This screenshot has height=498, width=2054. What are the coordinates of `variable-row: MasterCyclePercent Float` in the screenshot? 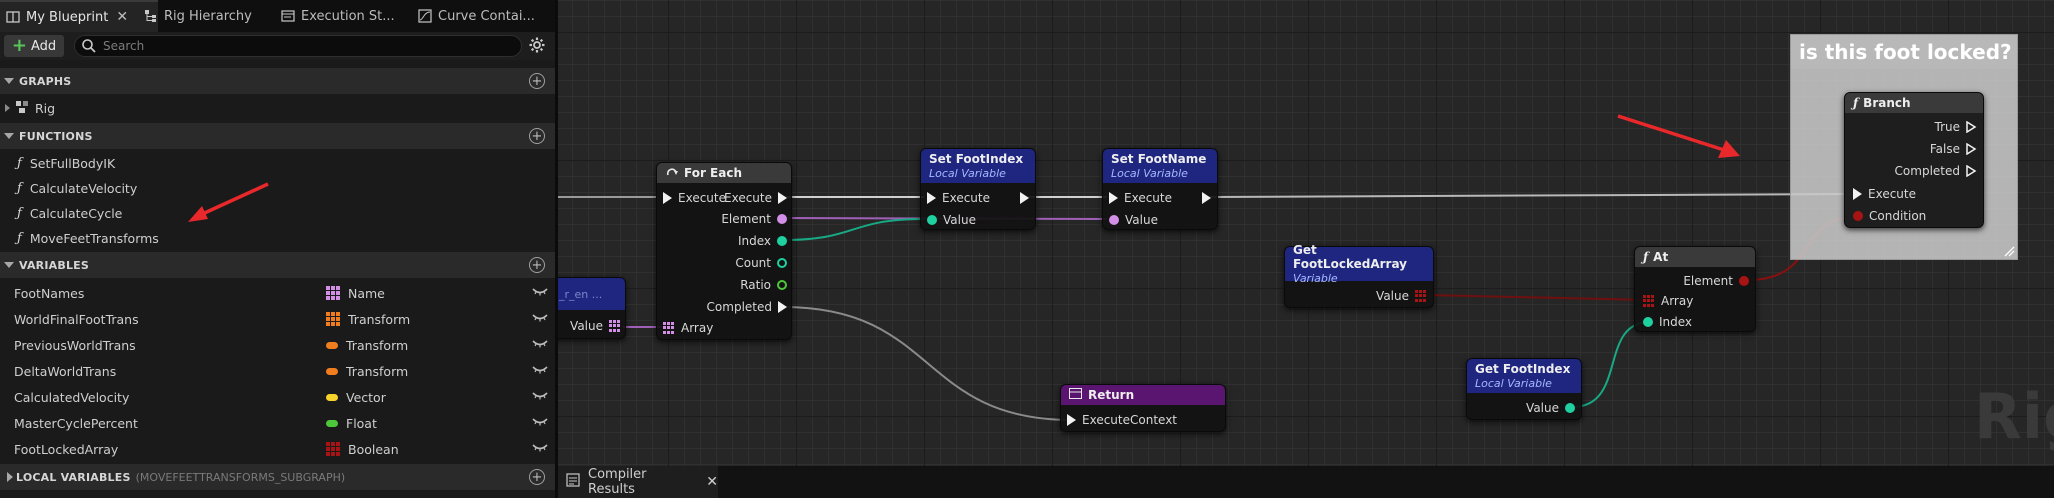 It's located at (277, 423).